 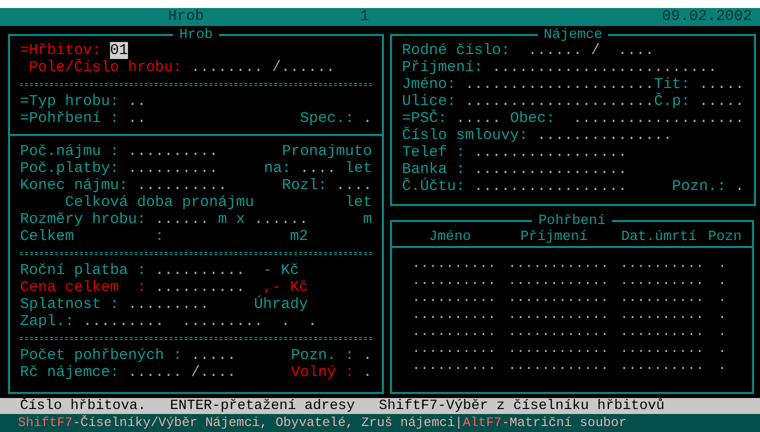 I want to click on field-label: Číslo smlouvy:, so click(x=465, y=135).